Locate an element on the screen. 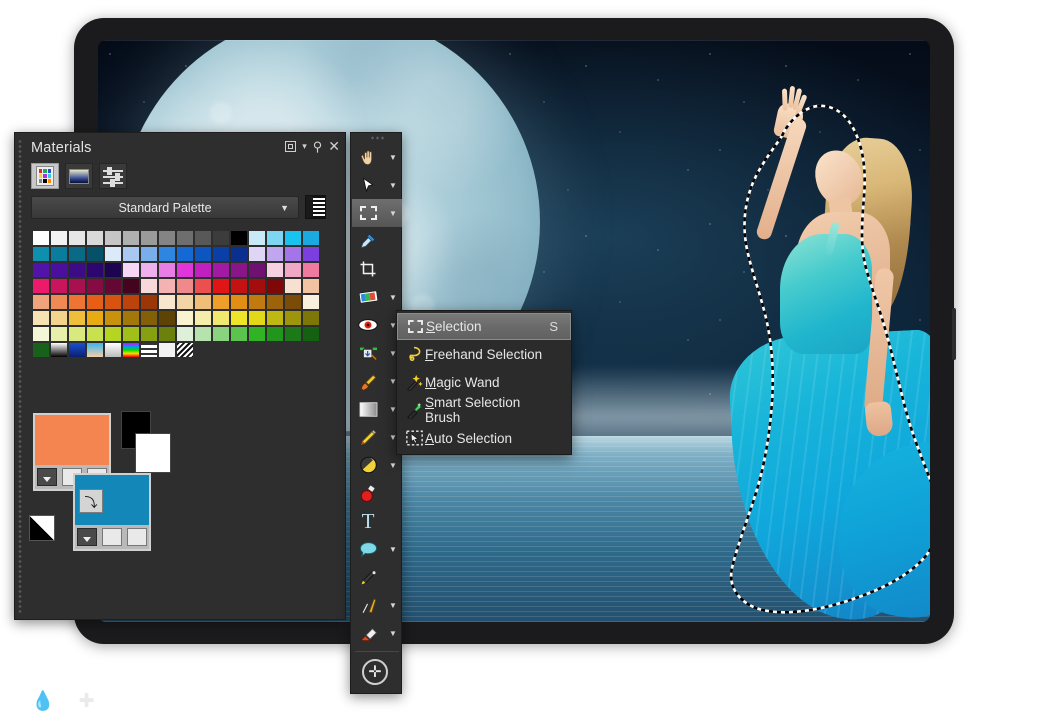  warp-brush-tool: ▼ is located at coordinates (377, 605).